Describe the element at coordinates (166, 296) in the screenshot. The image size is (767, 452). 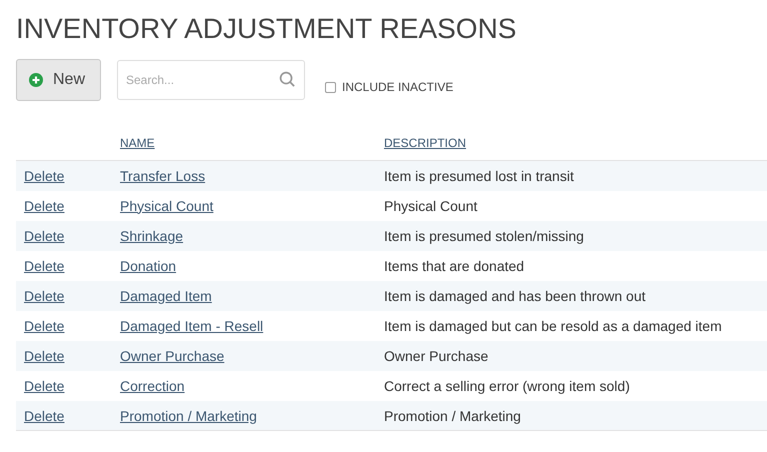
I see `name-link: Damaged Item` at that location.